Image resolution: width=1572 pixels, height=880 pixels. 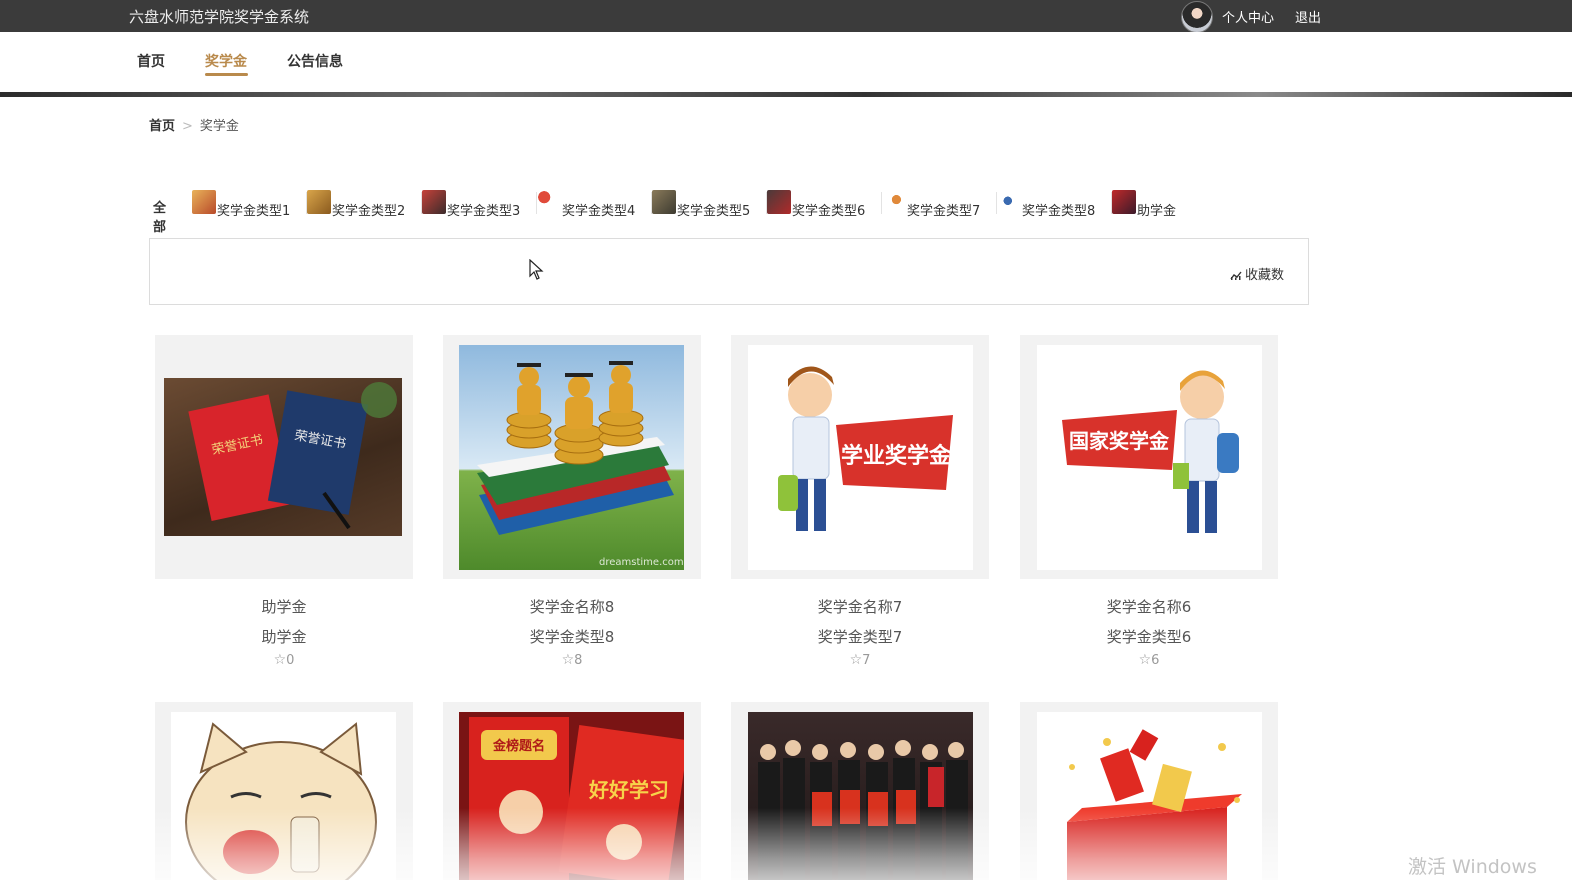 I want to click on card-image: 荣誉证书 荣誉证书, so click(x=283, y=457).